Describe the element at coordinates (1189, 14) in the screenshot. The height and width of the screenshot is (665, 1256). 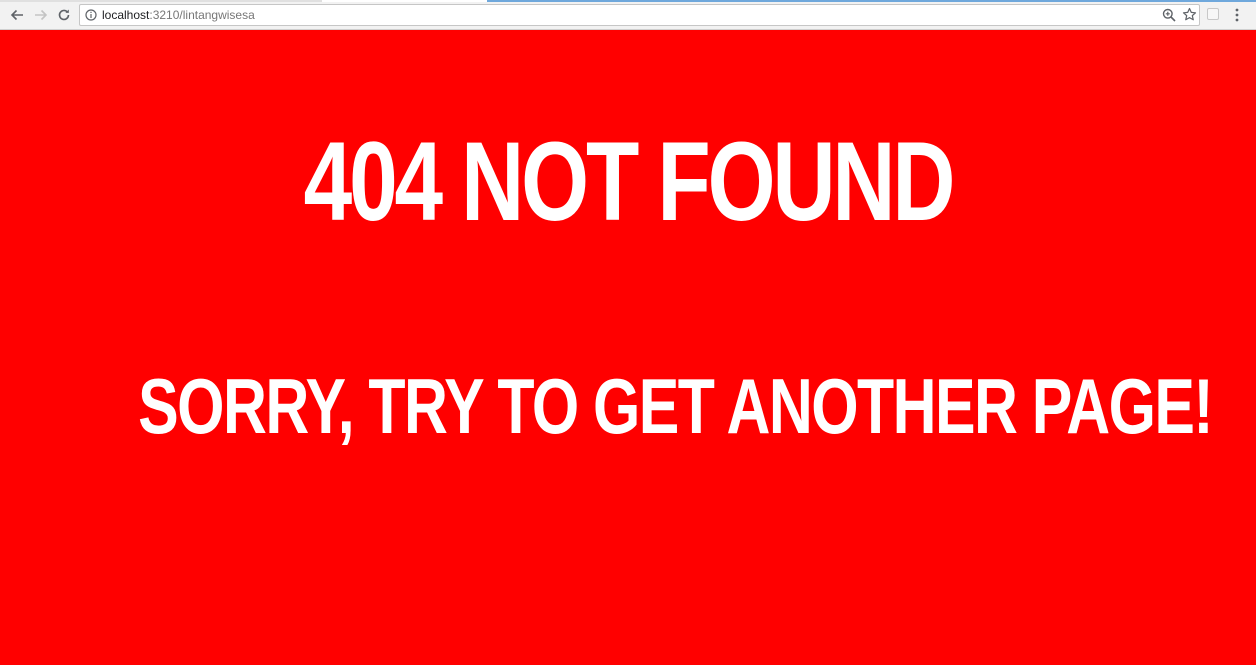
I see `star-icon` at that location.